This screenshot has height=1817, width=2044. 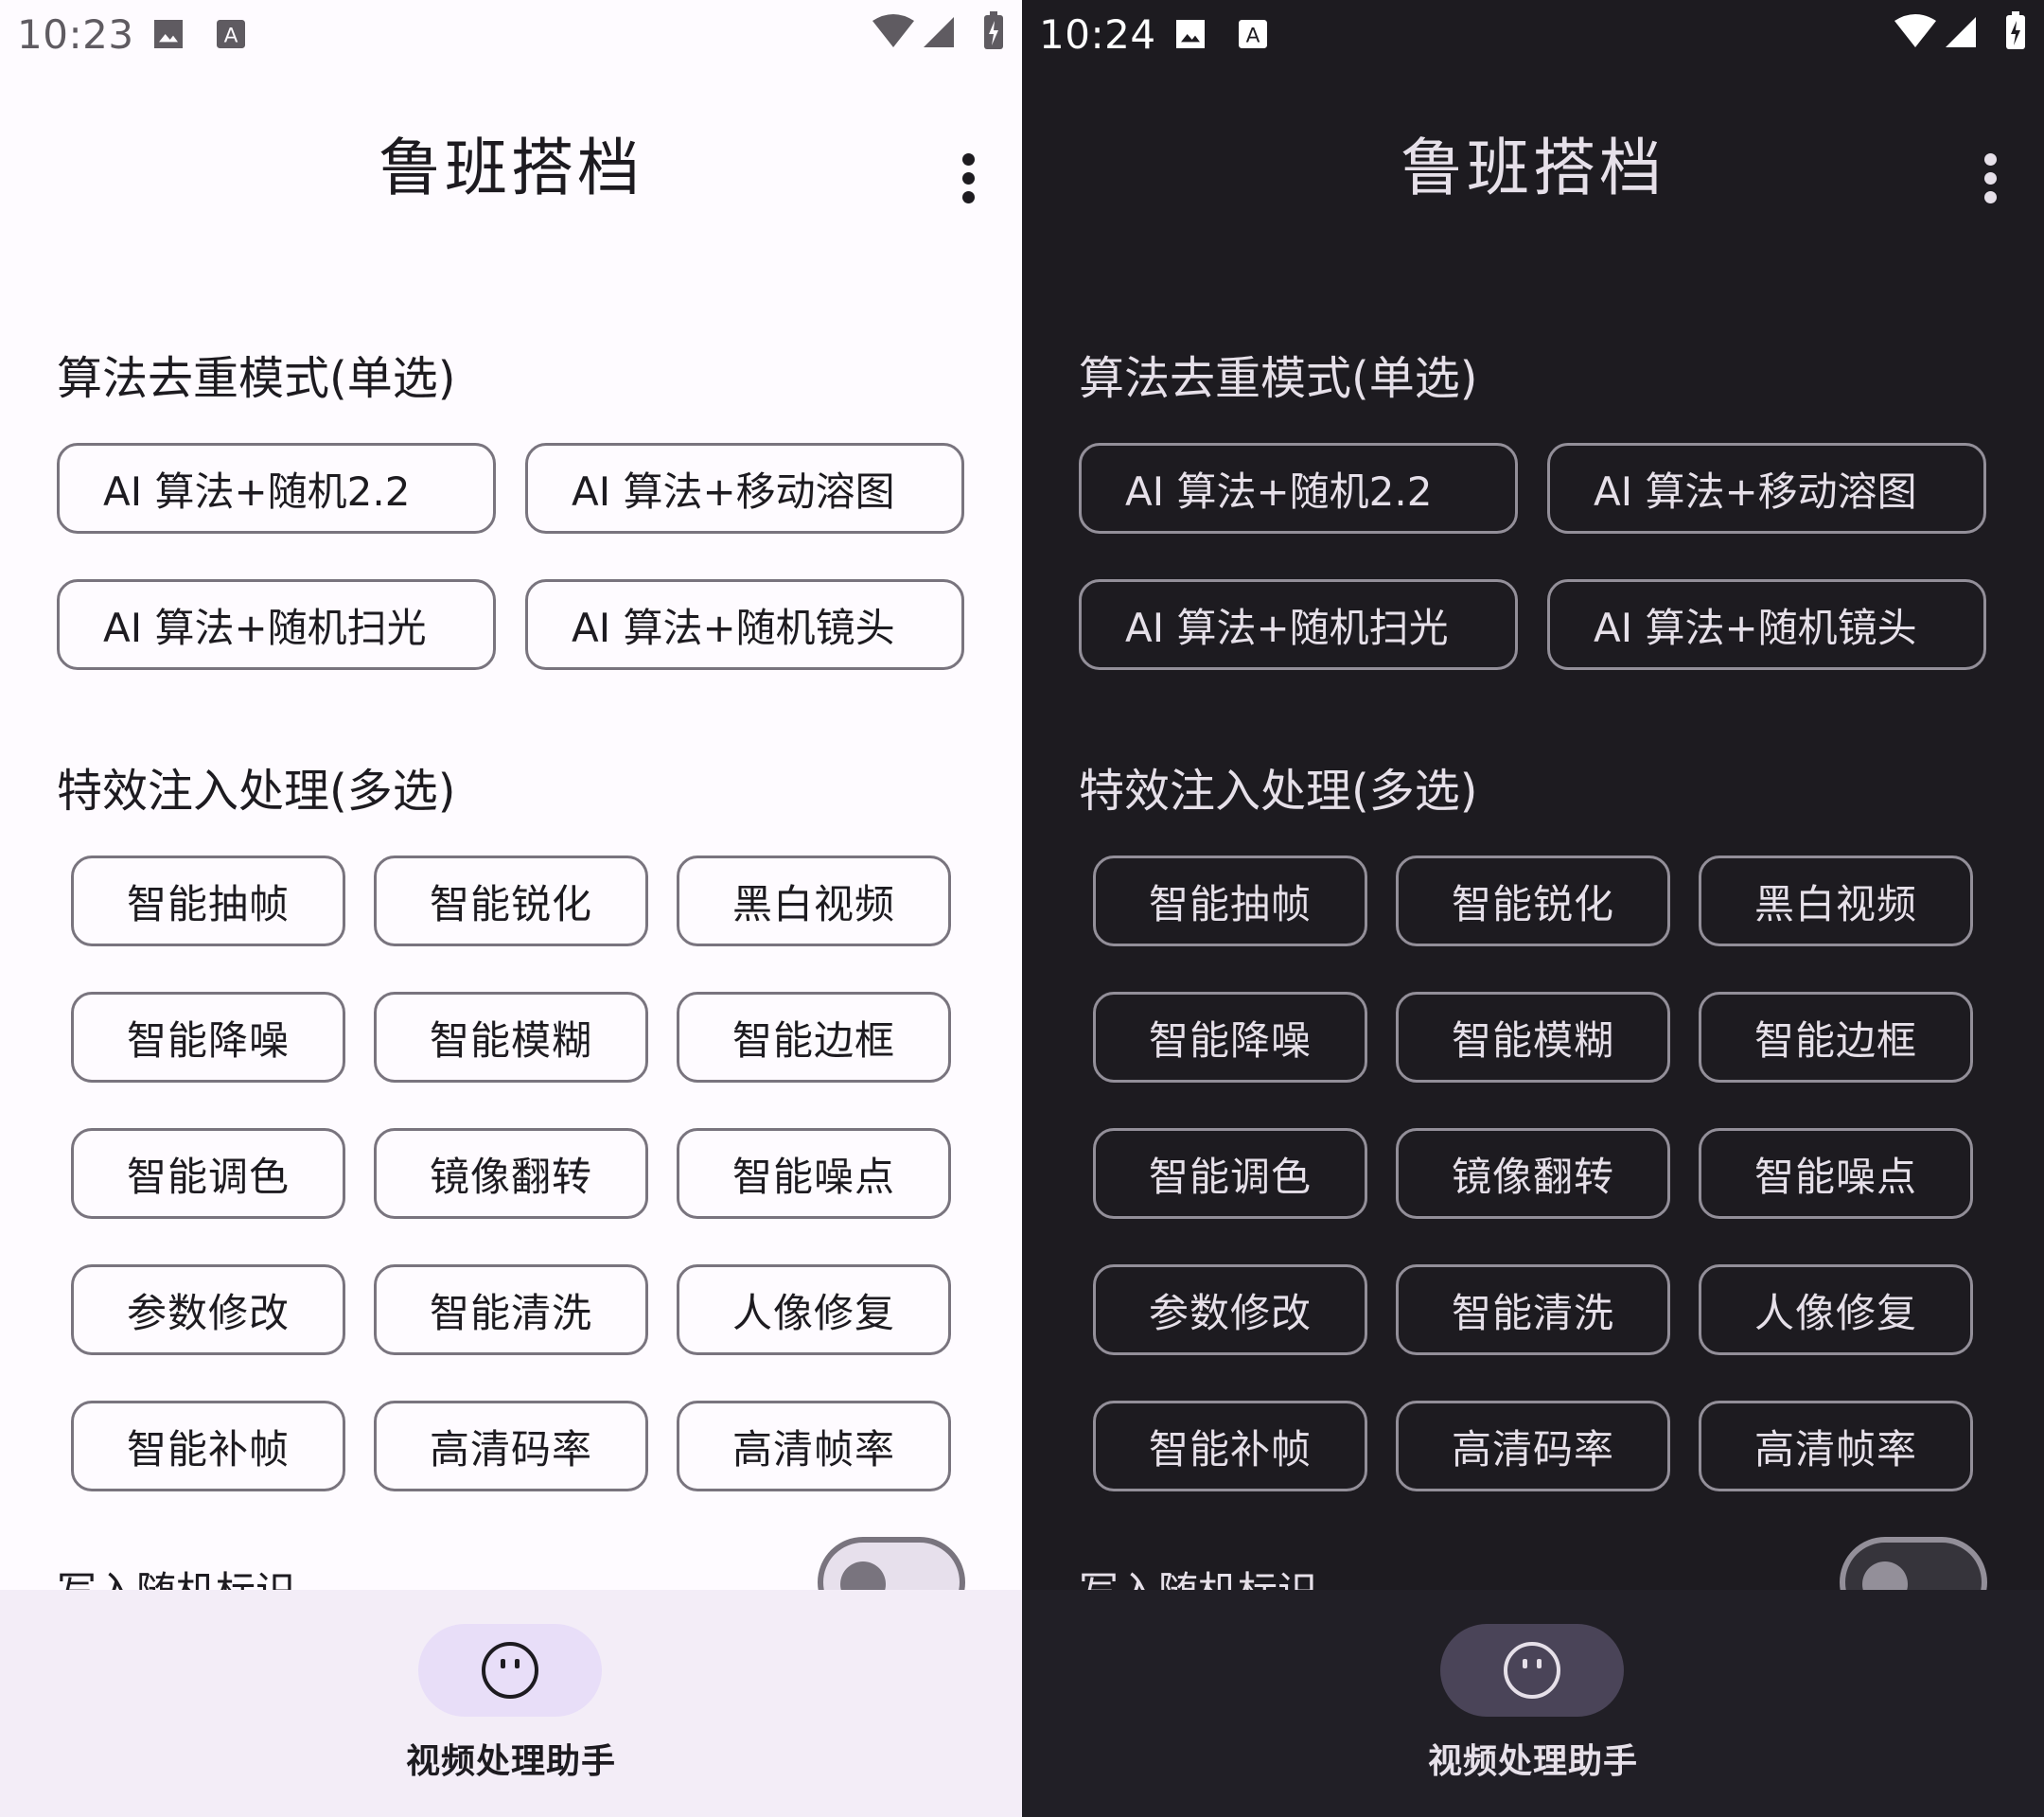 I want to click on status-bar: 10:23 A, so click(x=511, y=33).